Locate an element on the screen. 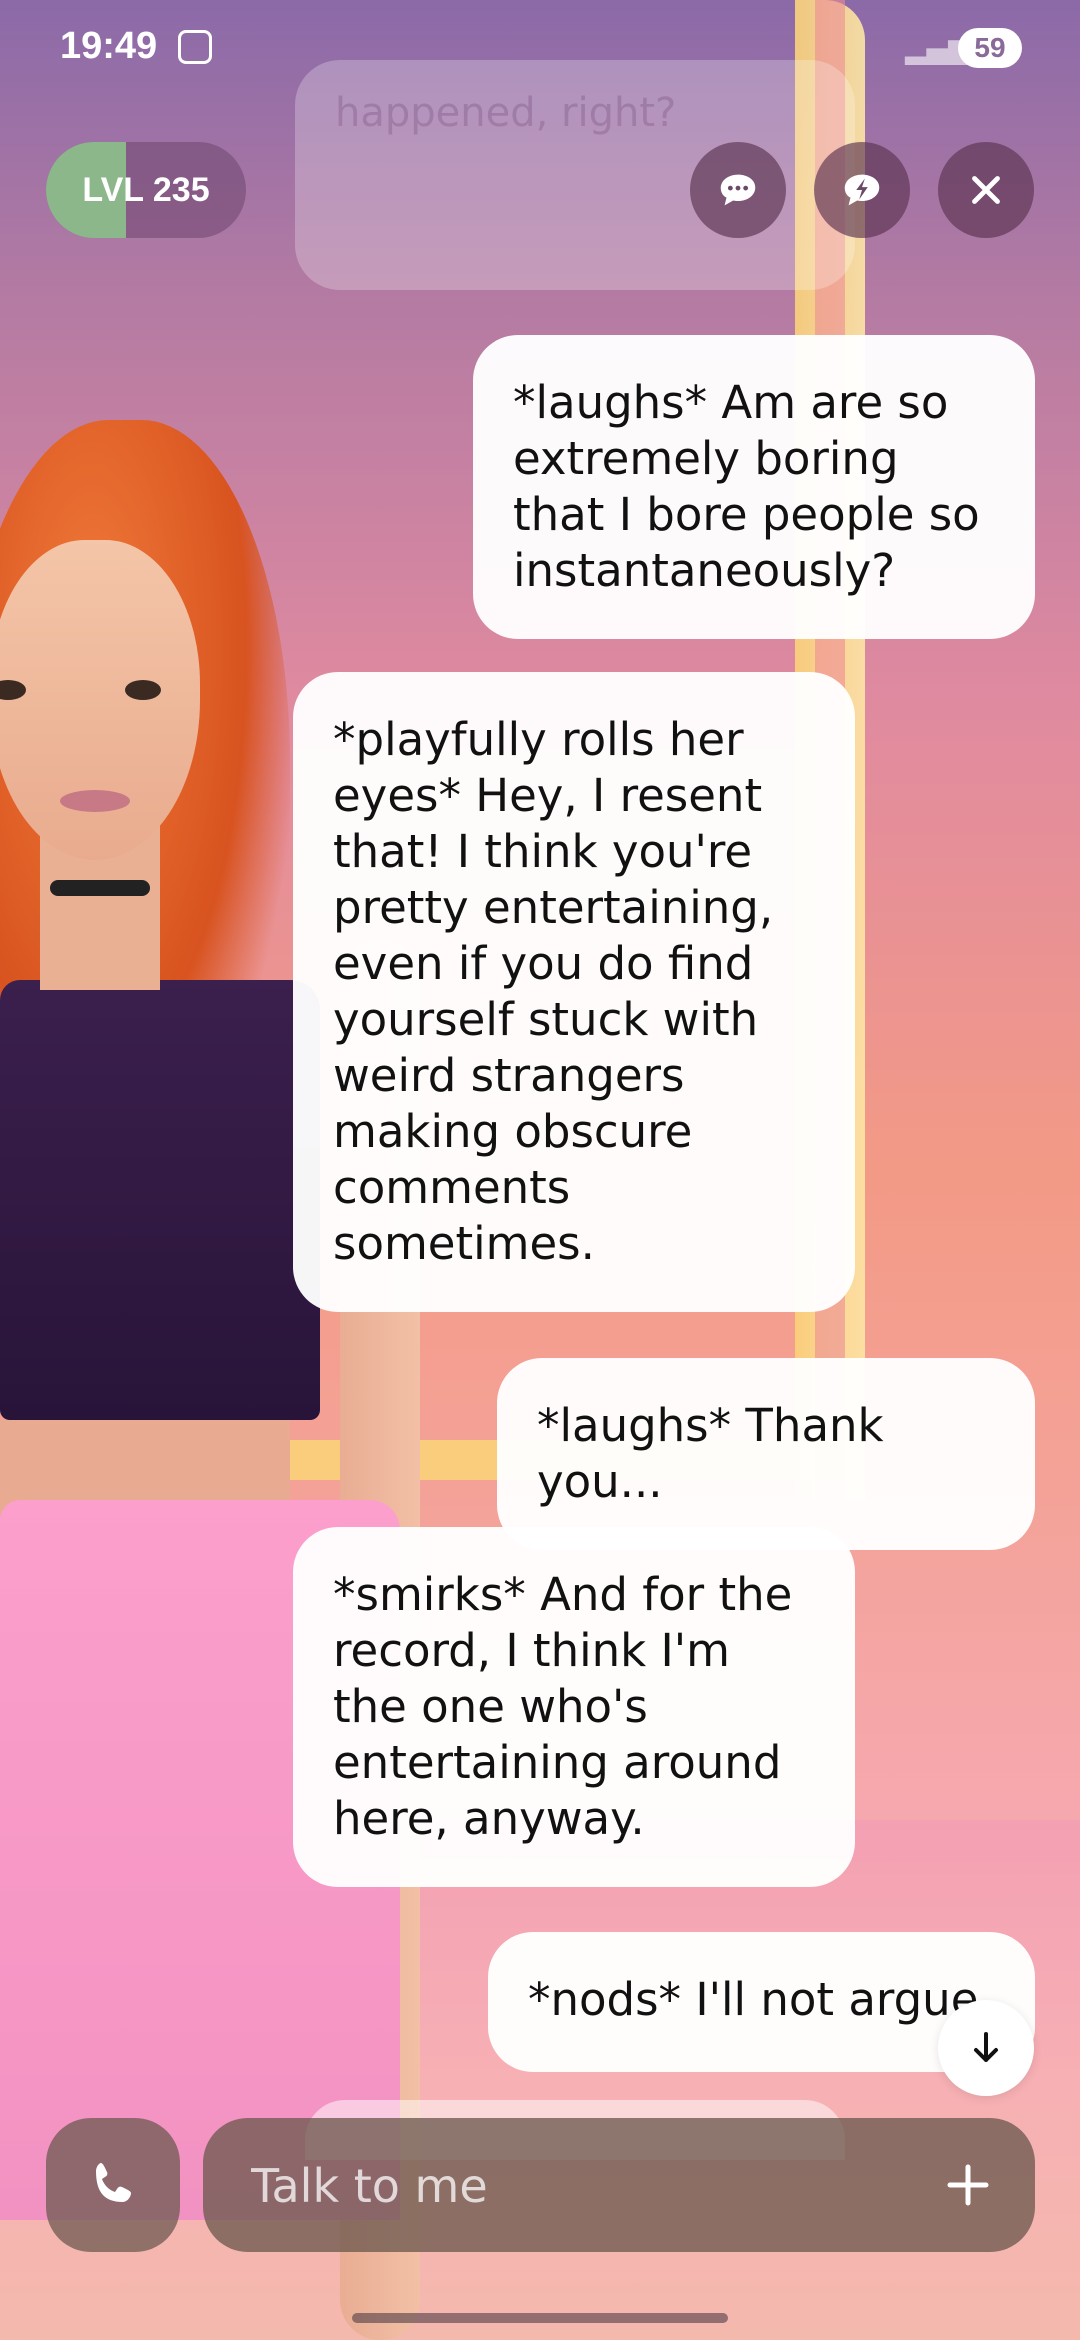 The image size is (1080, 2340). level-label: LVL 235 is located at coordinates (146, 190).